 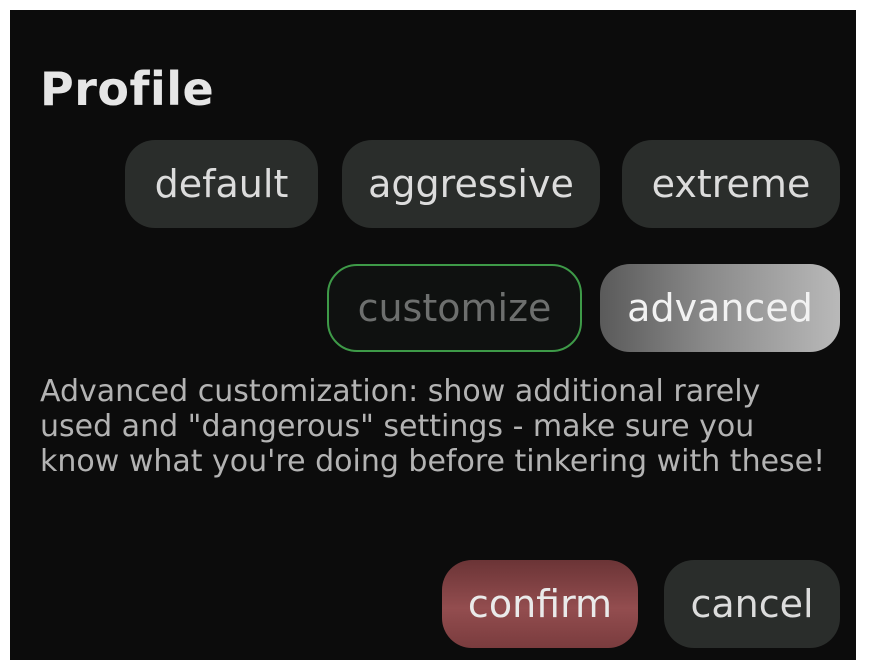 I want to click on dialog-title: Profile, so click(x=127, y=89).